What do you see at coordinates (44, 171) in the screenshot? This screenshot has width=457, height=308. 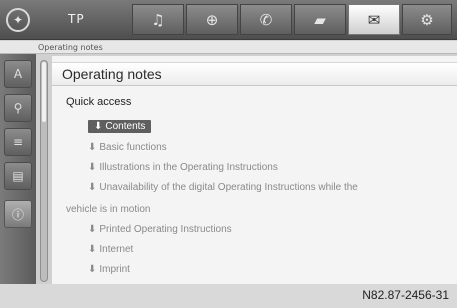 I see `scrollbar` at bounding box center [44, 171].